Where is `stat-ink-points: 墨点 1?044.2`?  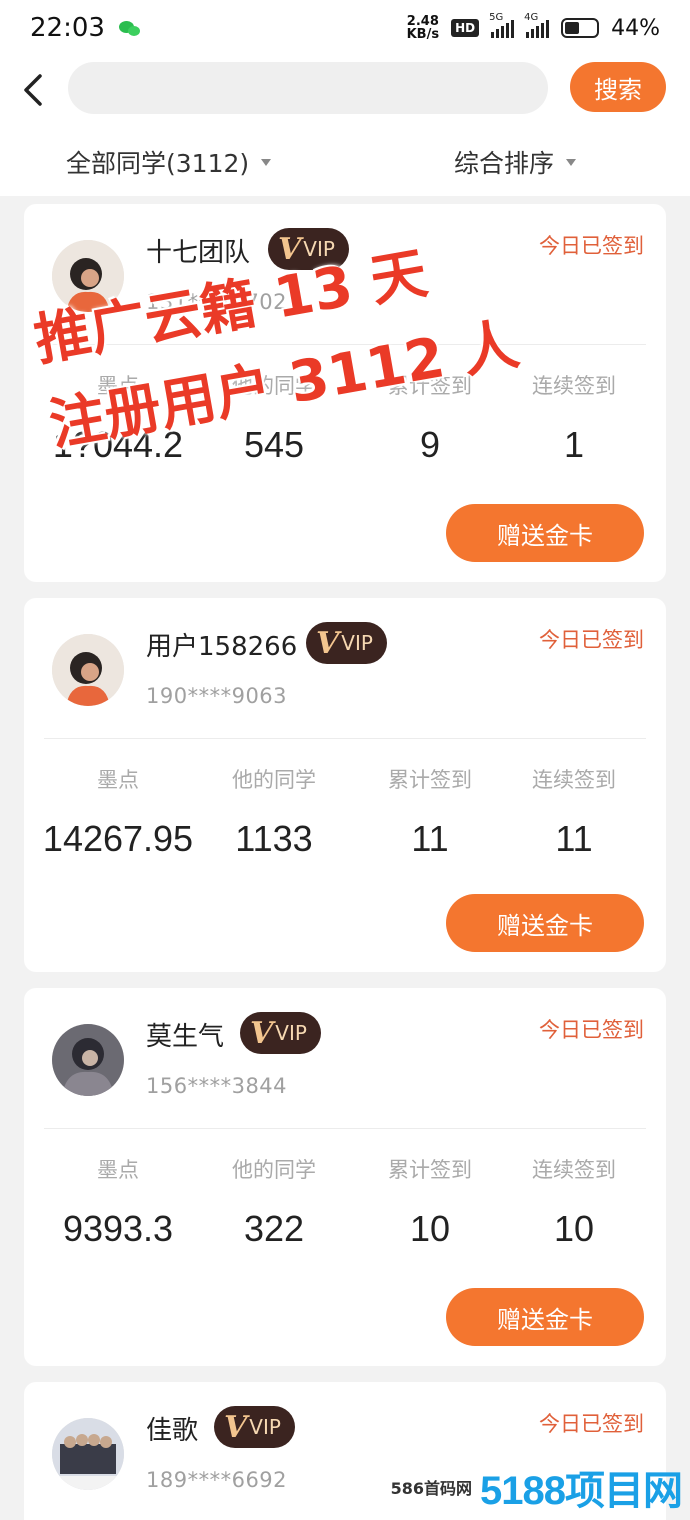
stat-ink-points: 墨点 1?044.2 is located at coordinates (118, 418).